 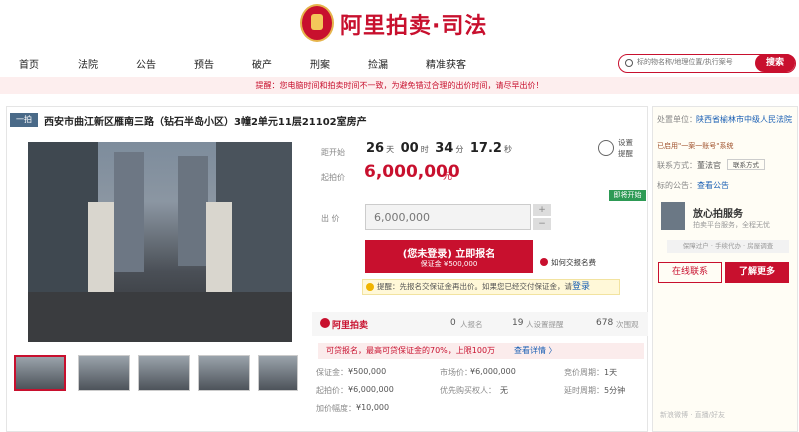 I want to click on contact-label: 联系方式：, so click(x=677, y=165).